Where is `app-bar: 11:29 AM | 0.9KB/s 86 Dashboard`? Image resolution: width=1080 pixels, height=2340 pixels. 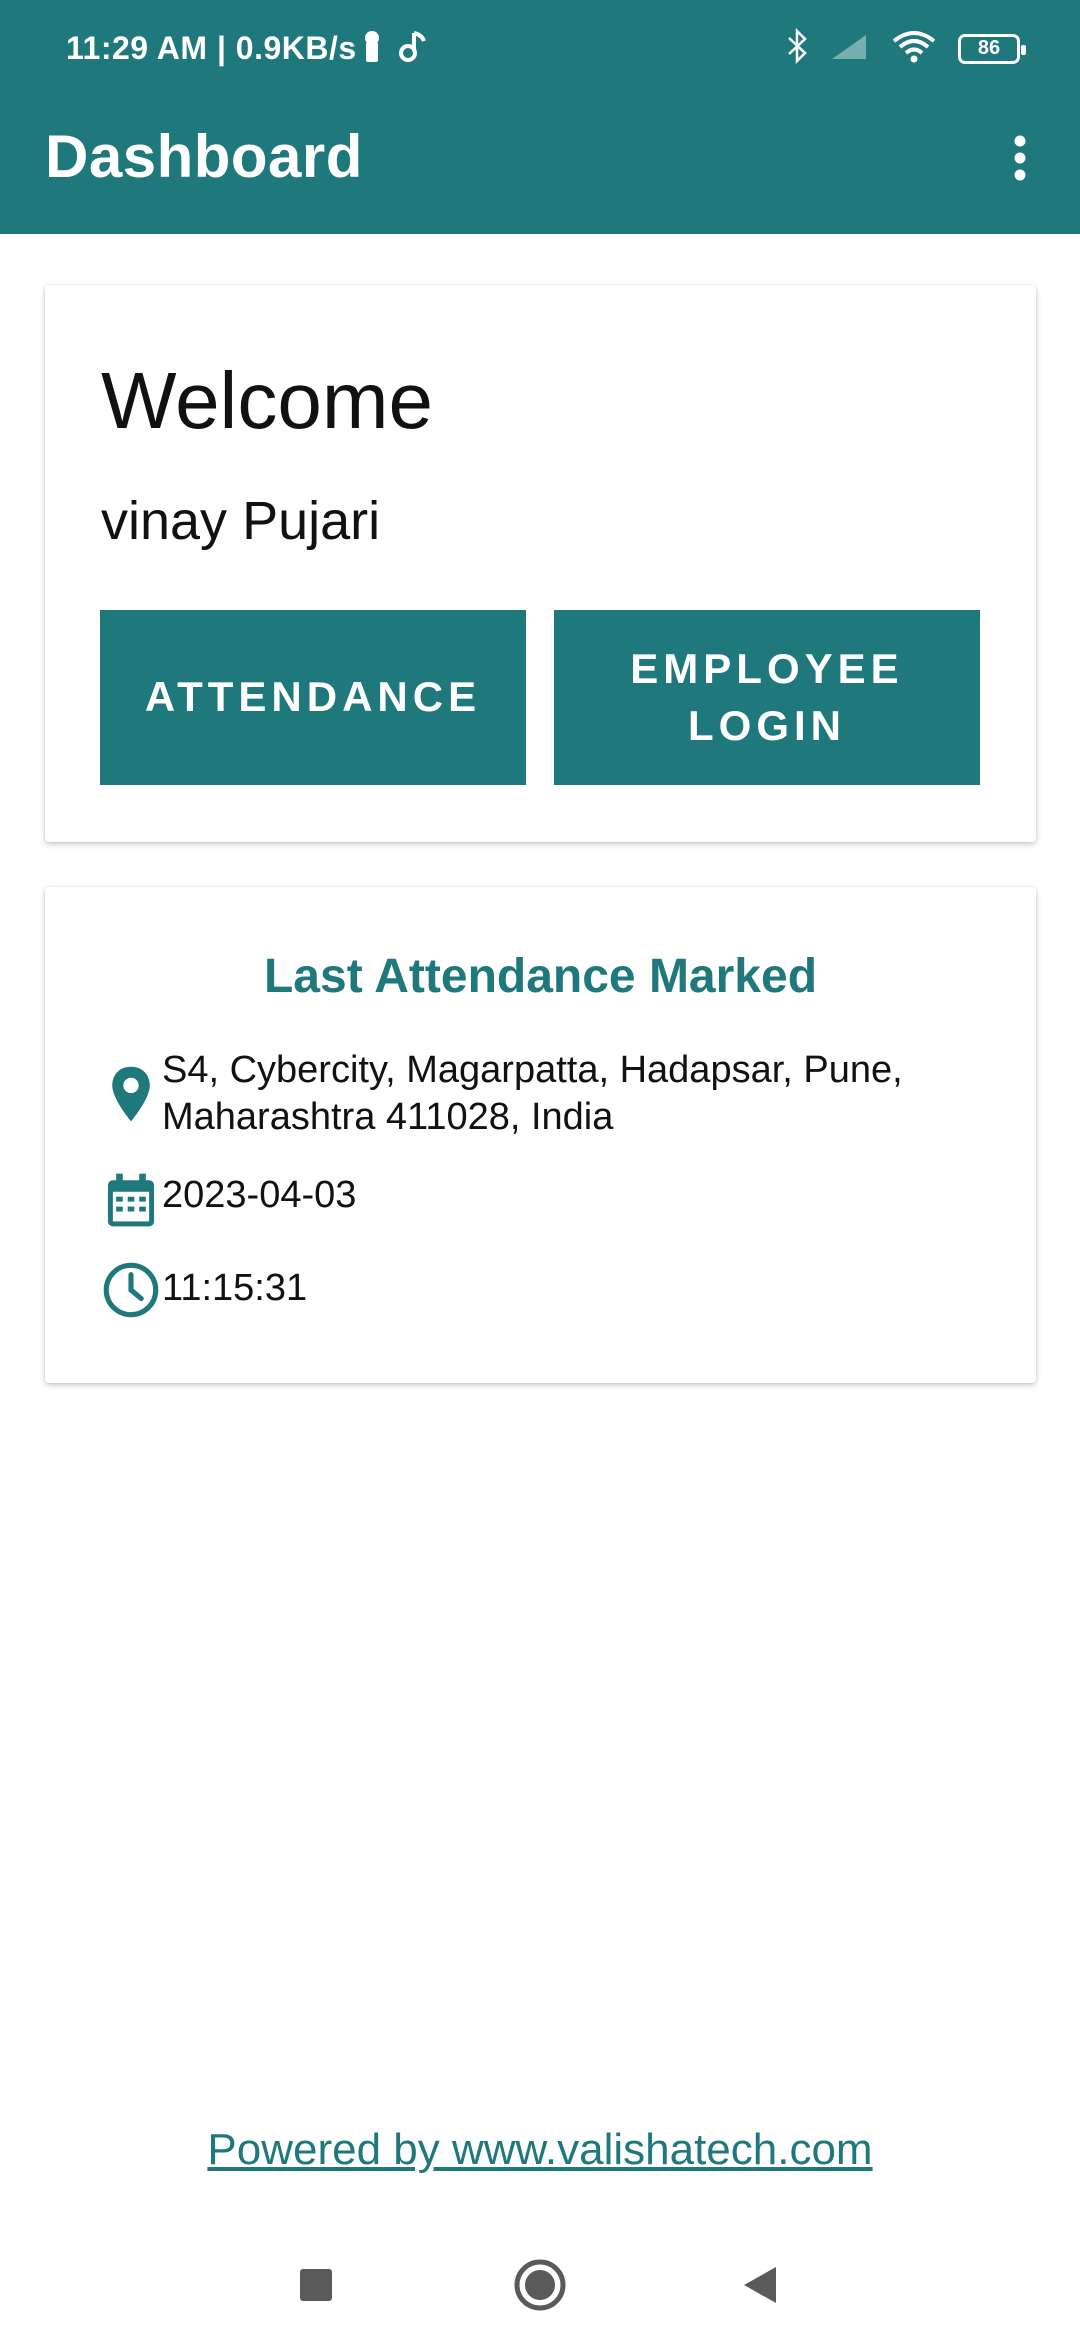
app-bar: 11:29 AM | 0.9KB/s 86 Dashboard is located at coordinates (540, 117).